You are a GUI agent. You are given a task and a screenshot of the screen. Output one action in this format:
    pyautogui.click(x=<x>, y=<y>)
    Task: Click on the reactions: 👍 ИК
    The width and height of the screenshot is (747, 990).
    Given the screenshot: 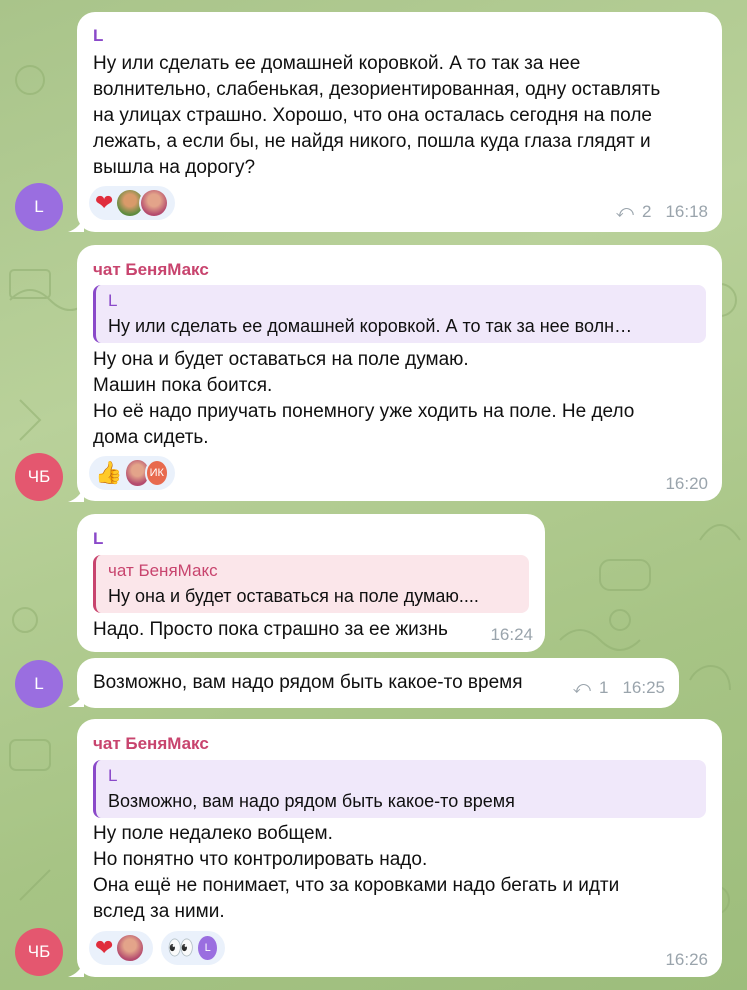 What is the action you would take?
    pyautogui.click(x=132, y=473)
    